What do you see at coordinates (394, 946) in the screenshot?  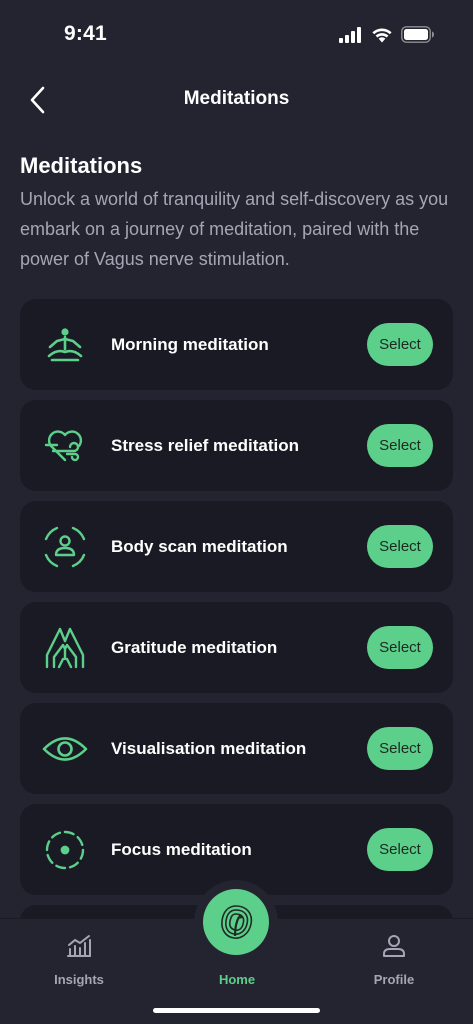 I see `person-icon` at bounding box center [394, 946].